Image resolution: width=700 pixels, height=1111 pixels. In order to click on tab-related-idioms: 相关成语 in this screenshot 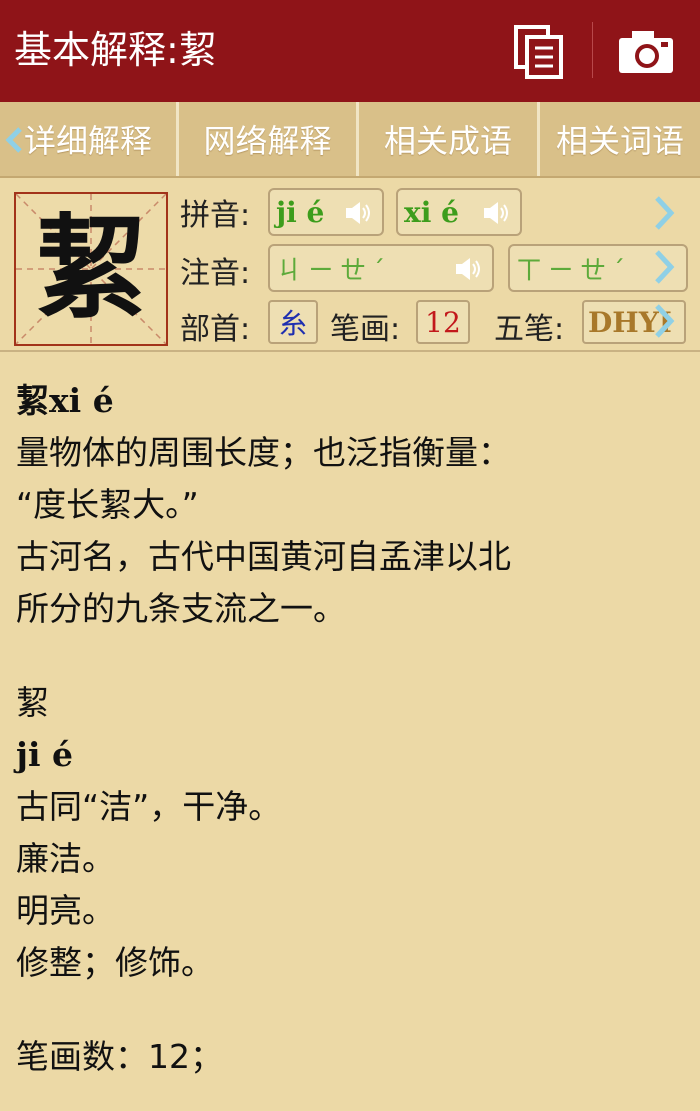, I will do `click(449, 139)`.